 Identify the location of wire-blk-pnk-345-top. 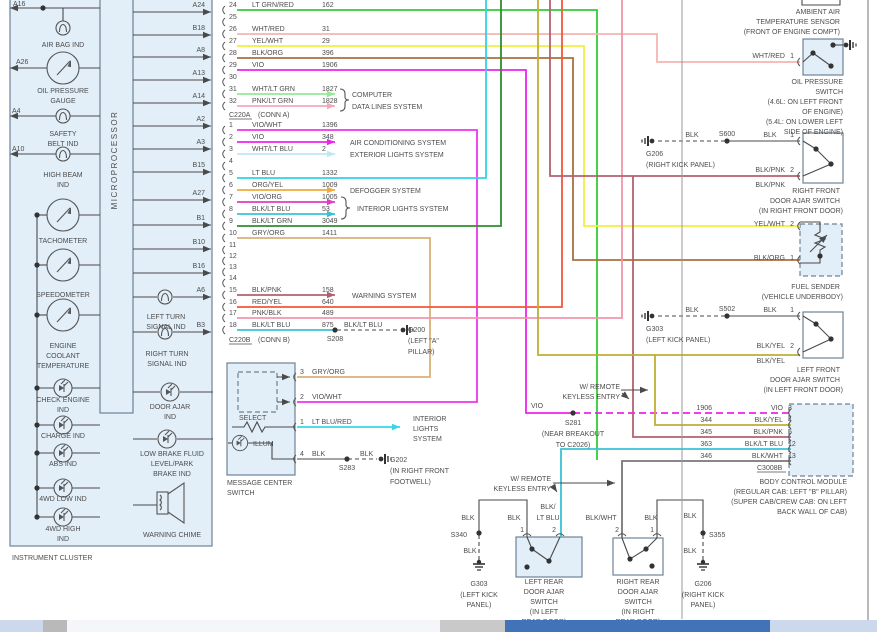
(674, 88).